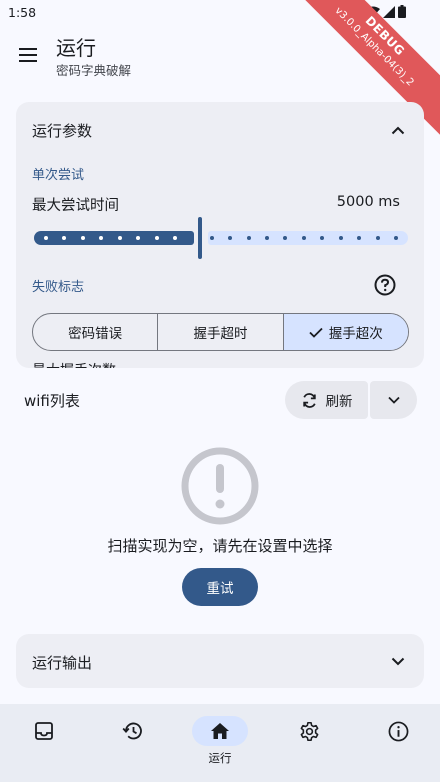  What do you see at coordinates (402, 11) in the screenshot?
I see `battery-icon` at bounding box center [402, 11].